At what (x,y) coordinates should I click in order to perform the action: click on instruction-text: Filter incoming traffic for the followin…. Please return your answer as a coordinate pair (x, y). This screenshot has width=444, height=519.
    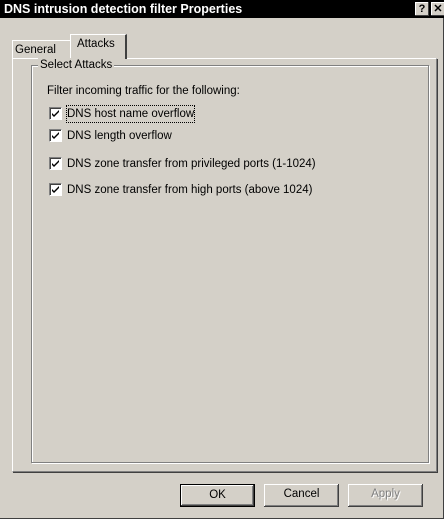
    Looking at the image, I should click on (143, 91).